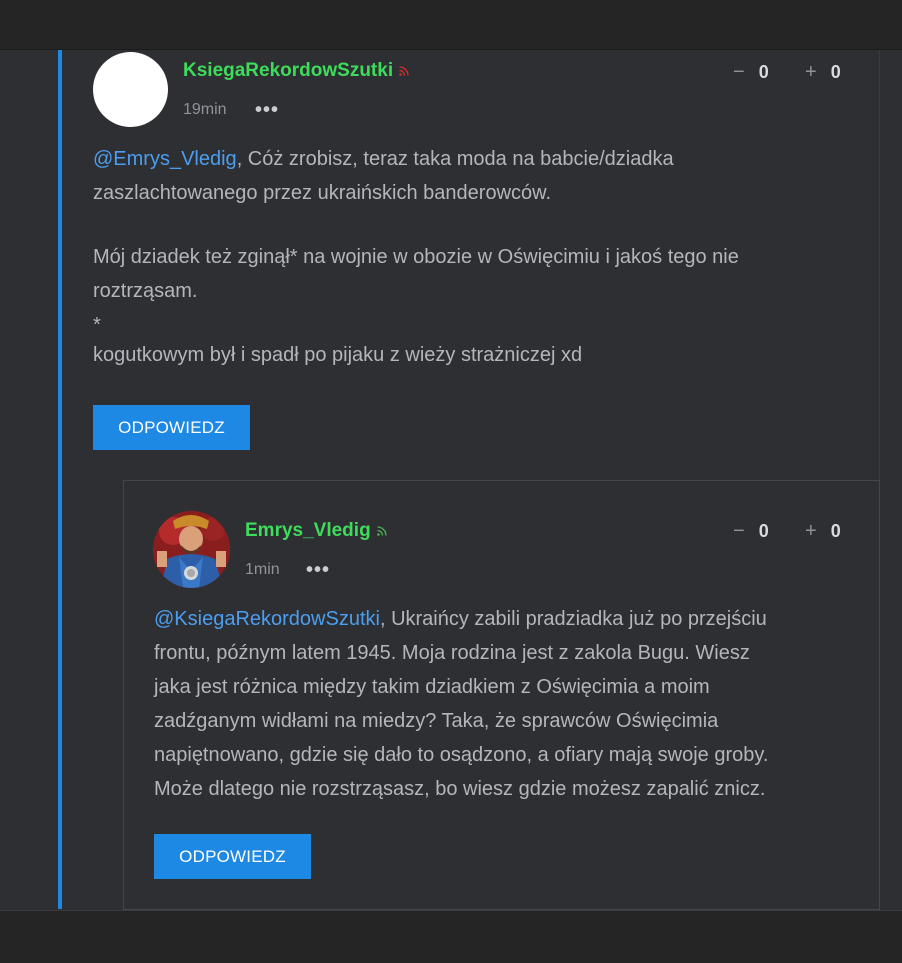 The width and height of the screenshot is (902, 963). I want to click on comment-author: Emrys_Vledig, so click(316, 531).